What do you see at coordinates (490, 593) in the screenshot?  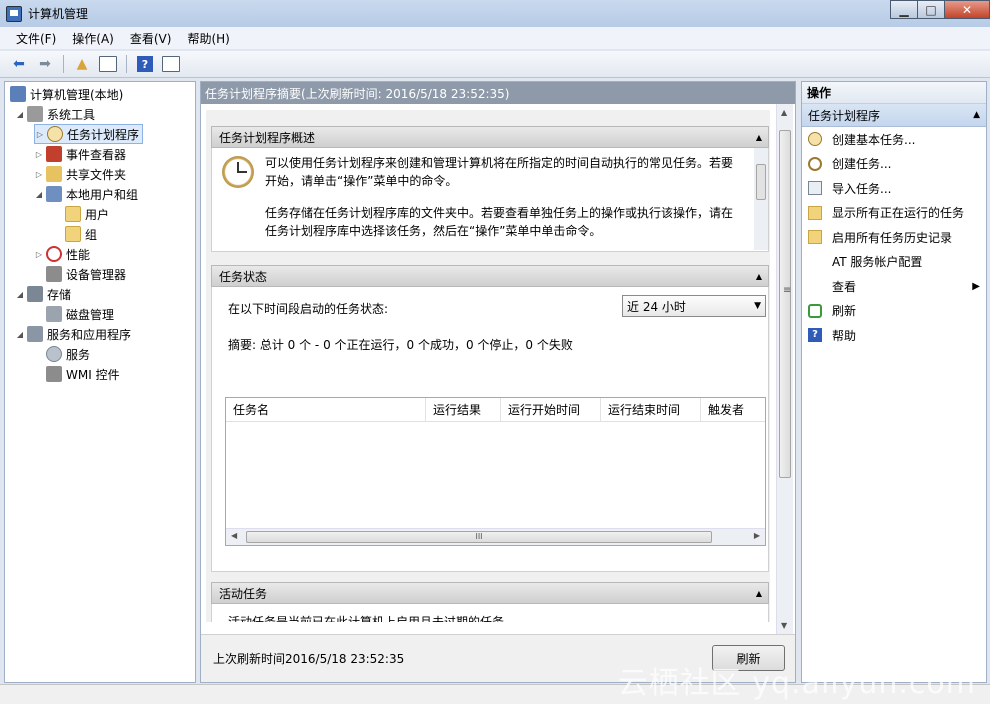 I see `active-tasks-section-header: 活动任务 ▲` at bounding box center [490, 593].